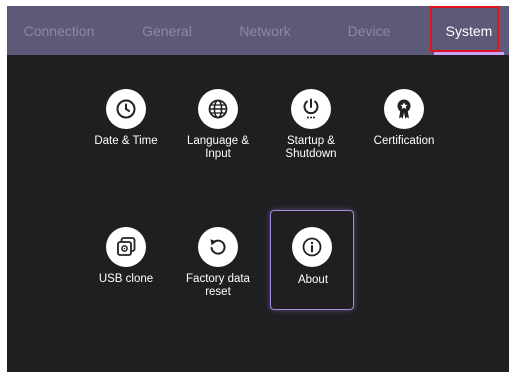  Describe the element at coordinates (218, 147) in the screenshot. I see `tile-label: Language & Input` at that location.